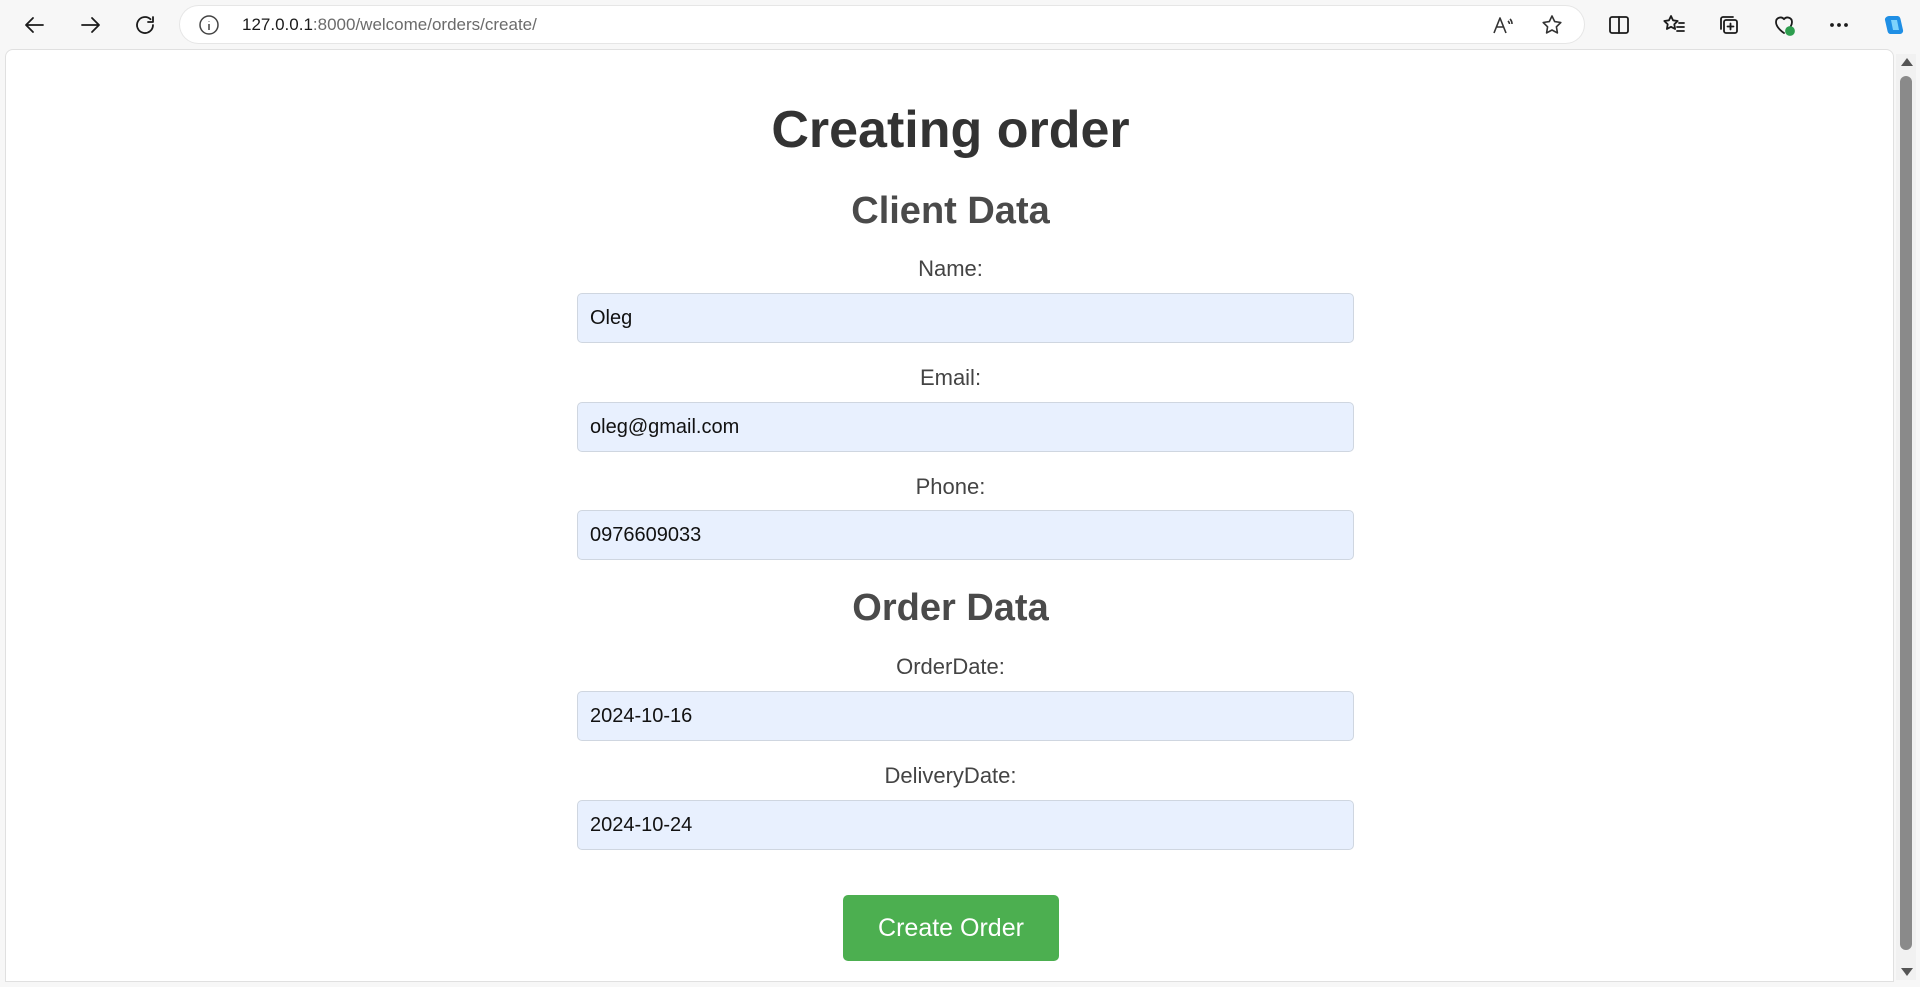 The height and width of the screenshot is (987, 1920). I want to click on copilot-icon, so click(1894, 25).